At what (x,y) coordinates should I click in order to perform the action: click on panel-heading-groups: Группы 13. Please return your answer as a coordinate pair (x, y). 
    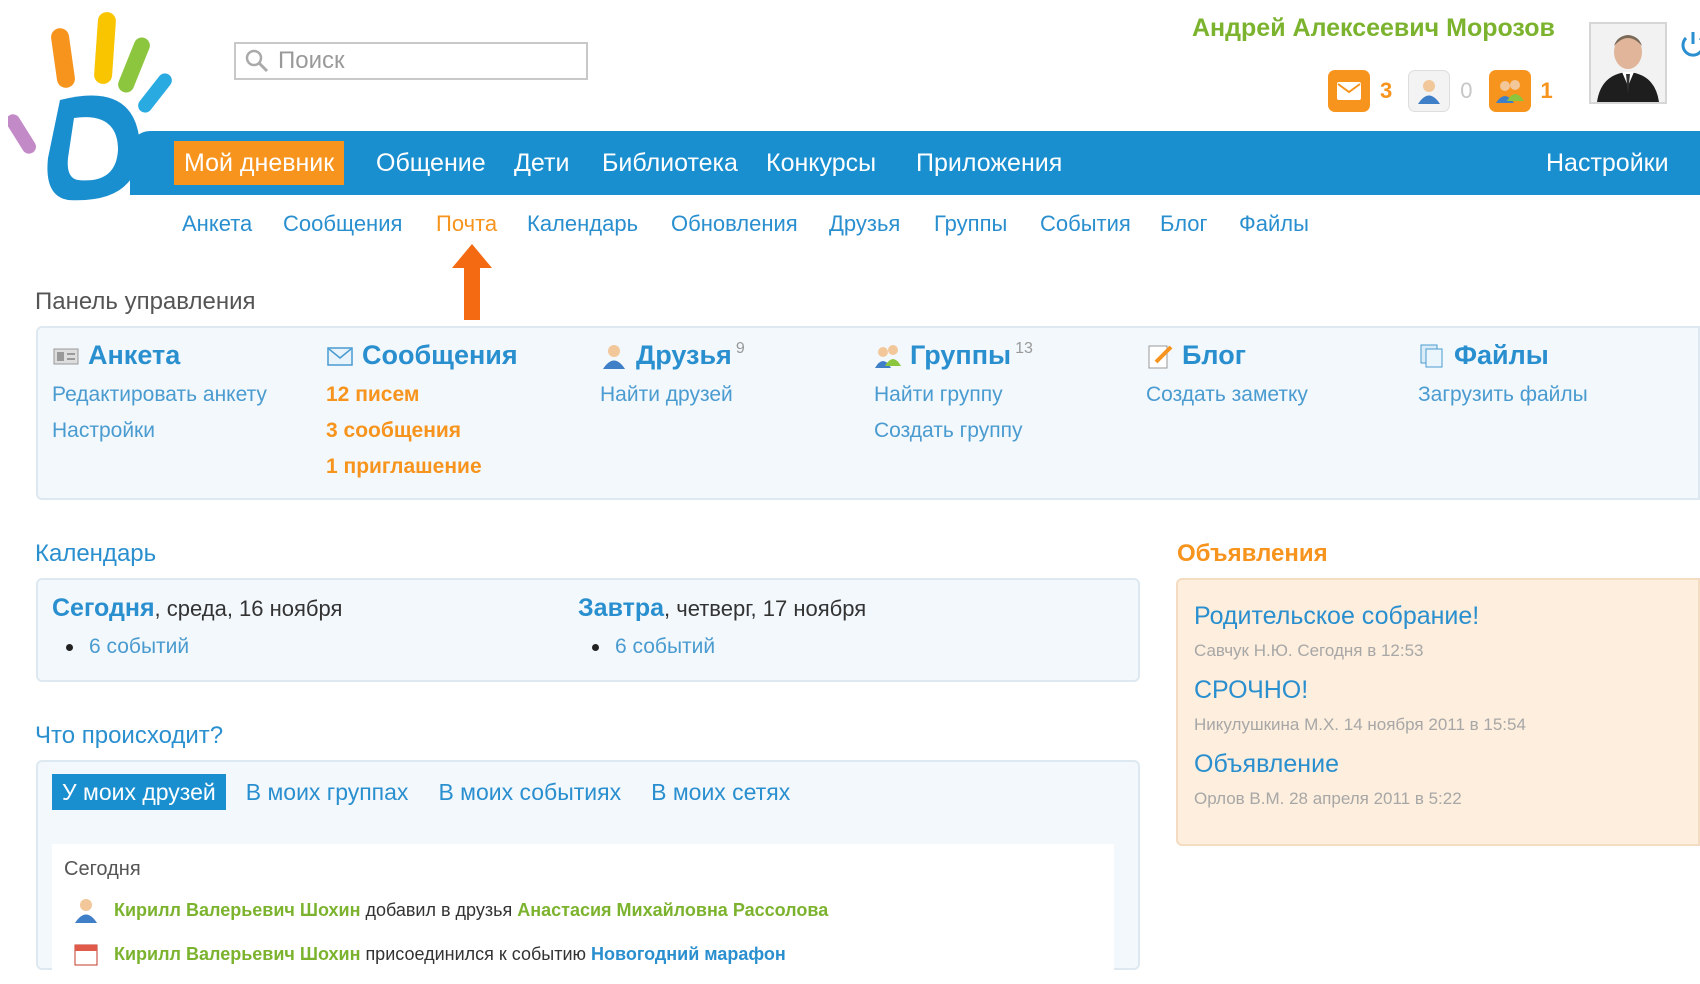
    Looking at the image, I should click on (953, 355).